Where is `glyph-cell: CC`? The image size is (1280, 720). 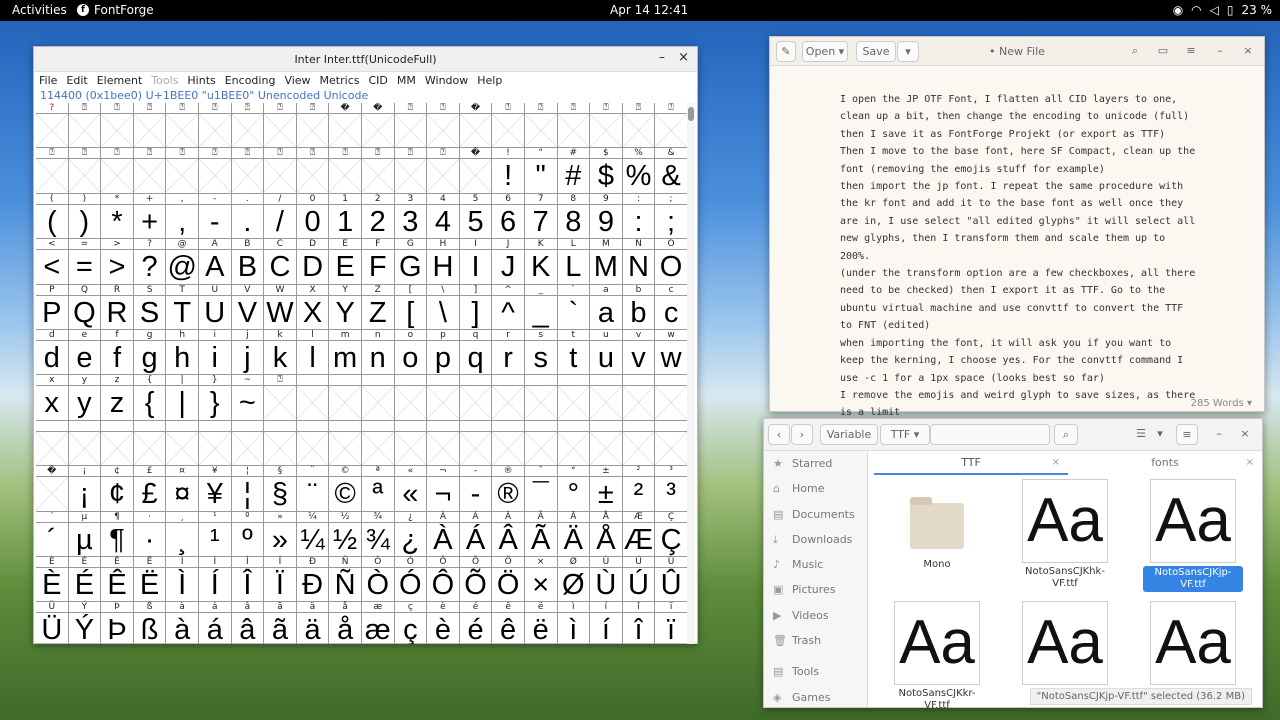 glyph-cell: CC is located at coordinates (280, 262).